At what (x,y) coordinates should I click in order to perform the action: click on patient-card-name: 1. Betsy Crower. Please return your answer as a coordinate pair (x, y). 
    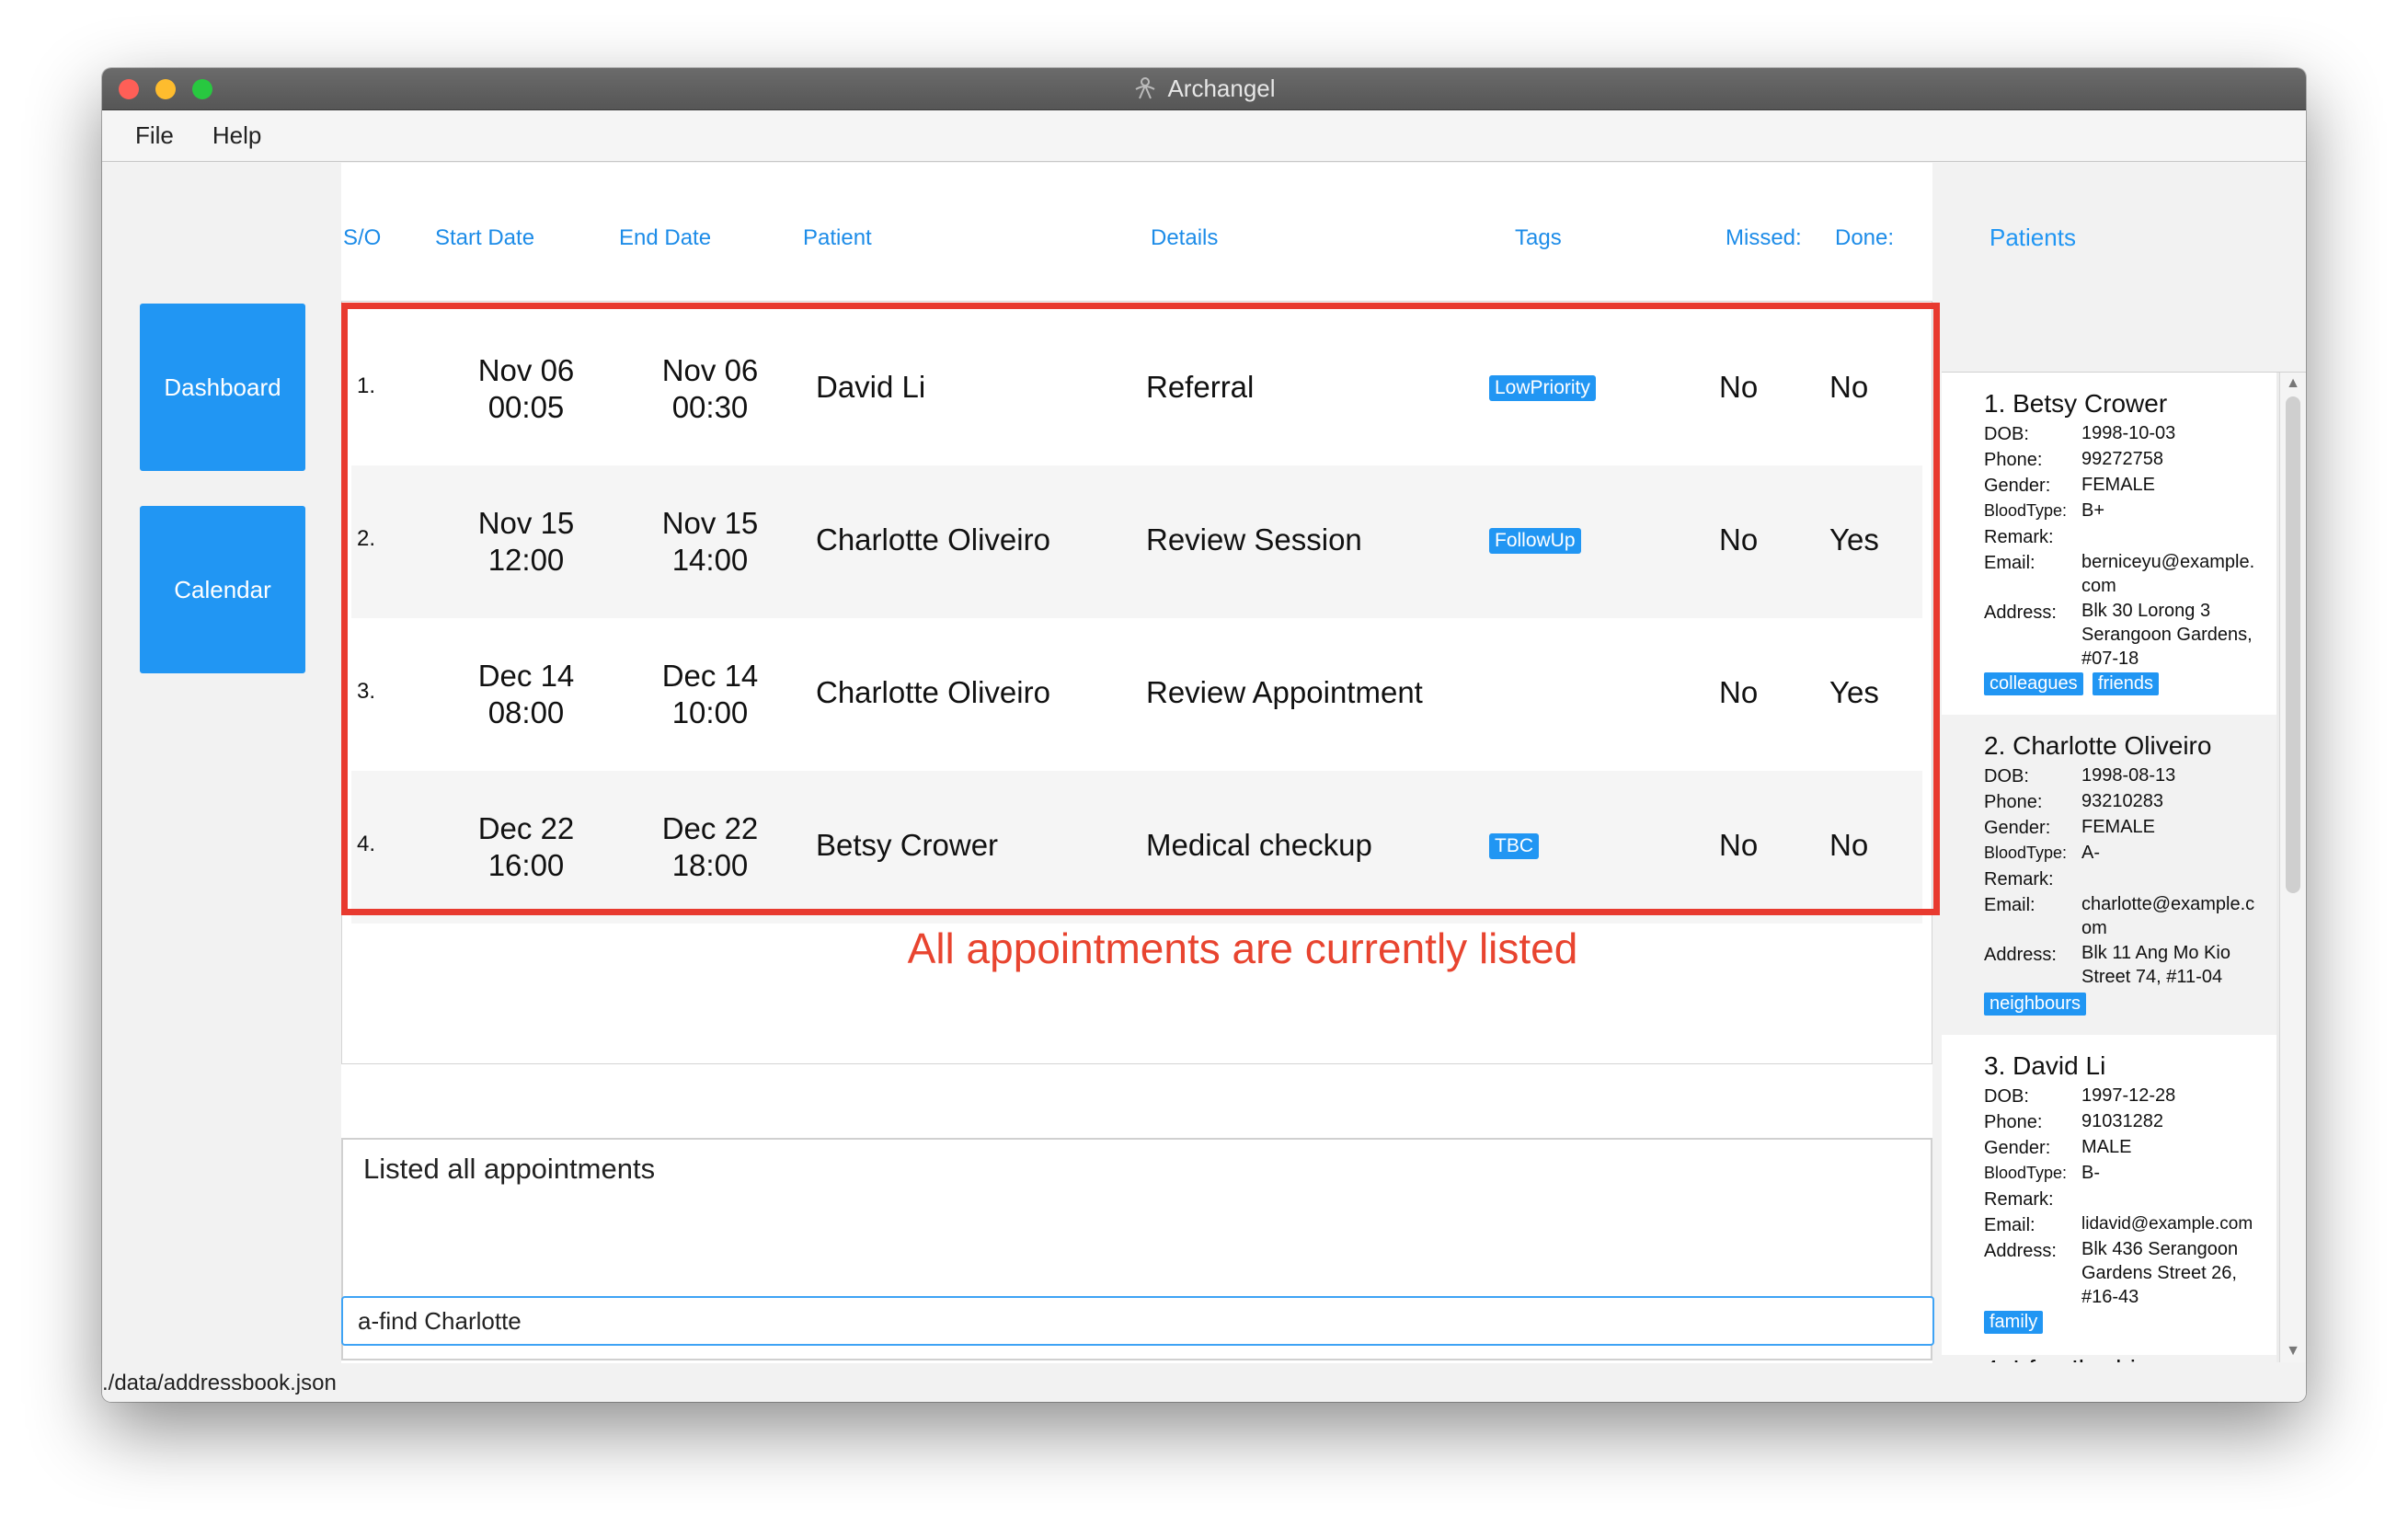
    Looking at the image, I should click on (2076, 403).